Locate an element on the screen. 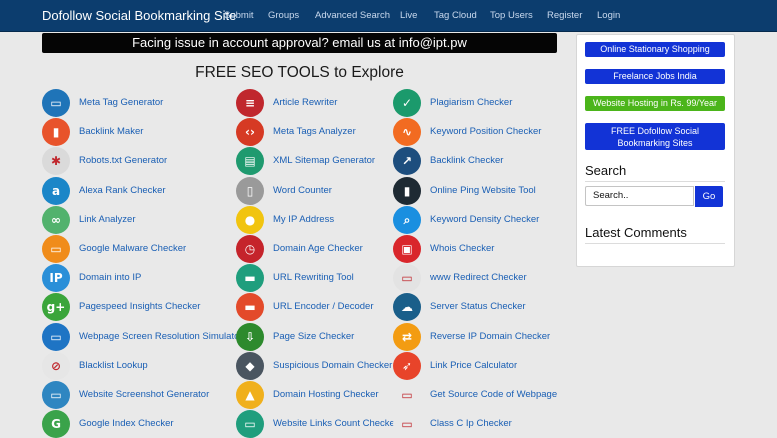 Image resolution: width=777 pixels, height=438 pixels. tool-label: Suspicious Domain Checker is located at coordinates (332, 365).